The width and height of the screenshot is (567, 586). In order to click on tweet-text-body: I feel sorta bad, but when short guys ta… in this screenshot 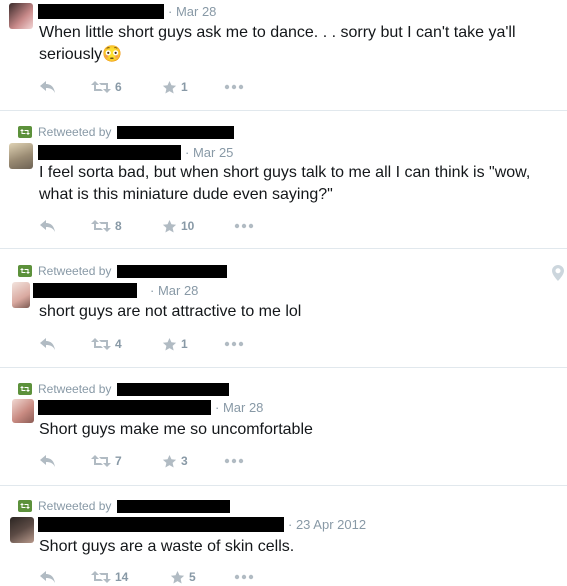, I will do `click(285, 183)`.